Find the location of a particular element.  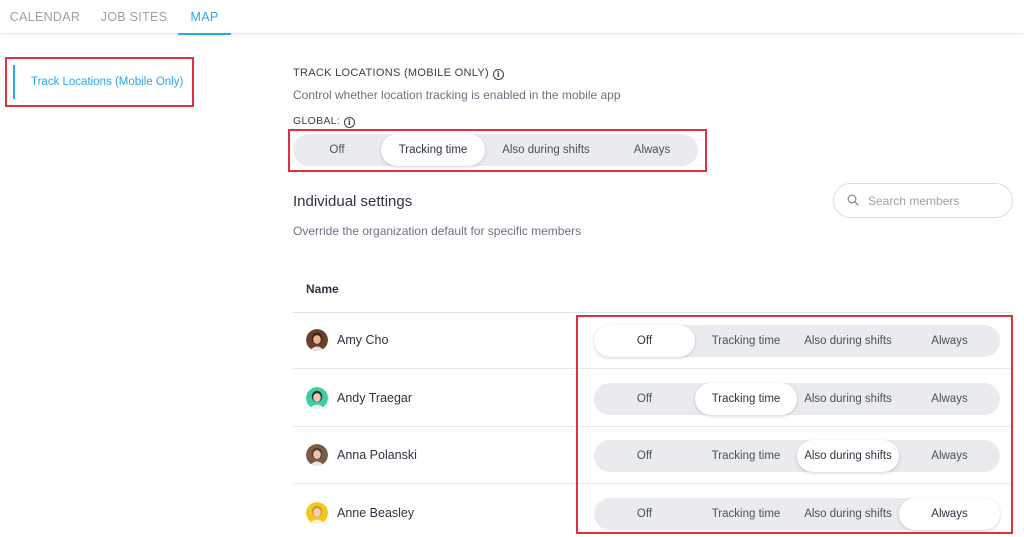

member-name: Anna Polanski is located at coordinates (377, 455).